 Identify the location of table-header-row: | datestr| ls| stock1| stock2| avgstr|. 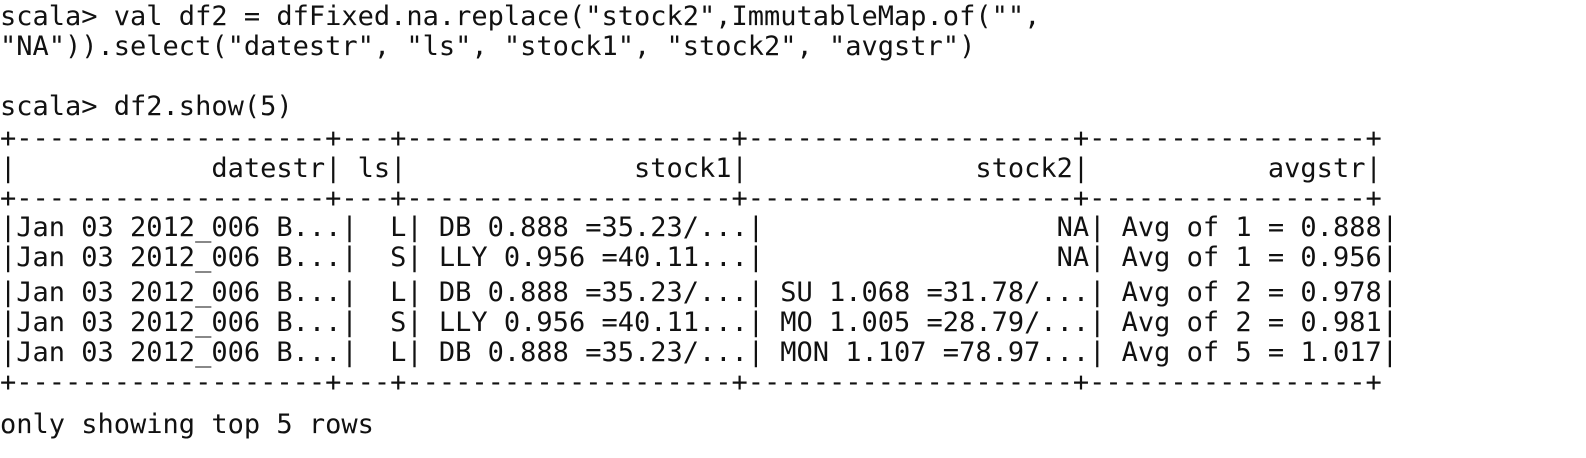
(691, 168).